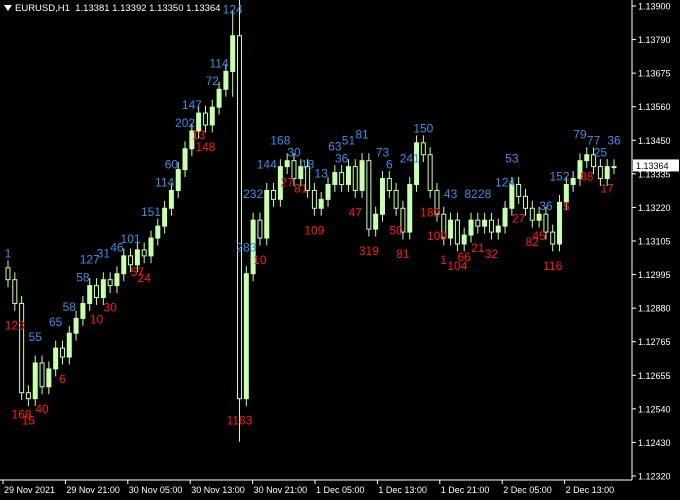 This screenshot has width=680, height=500. I want to click on high-count-label: 53, so click(512, 158).